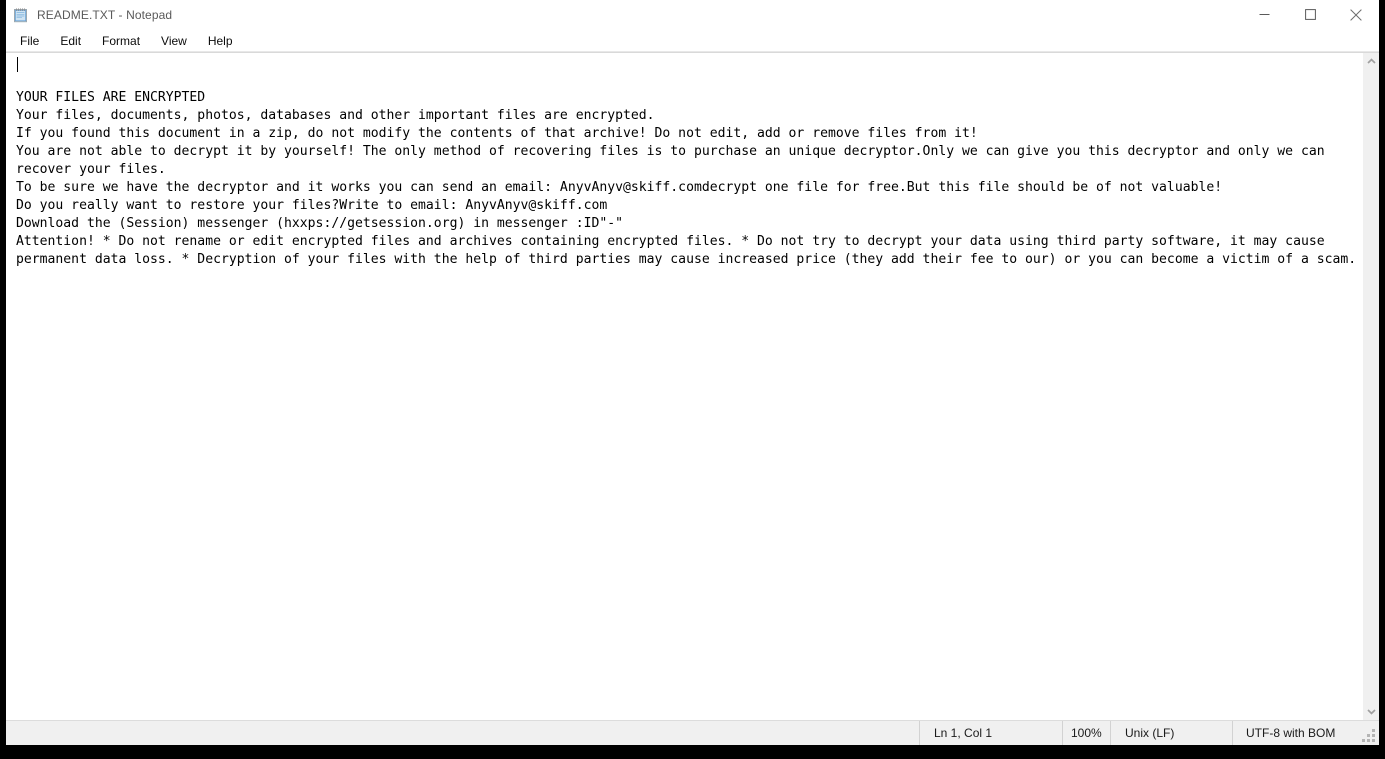 Image resolution: width=1385 pixels, height=759 pixels. What do you see at coordinates (123, 41) in the screenshot?
I see `menu-item-format: Format` at bounding box center [123, 41].